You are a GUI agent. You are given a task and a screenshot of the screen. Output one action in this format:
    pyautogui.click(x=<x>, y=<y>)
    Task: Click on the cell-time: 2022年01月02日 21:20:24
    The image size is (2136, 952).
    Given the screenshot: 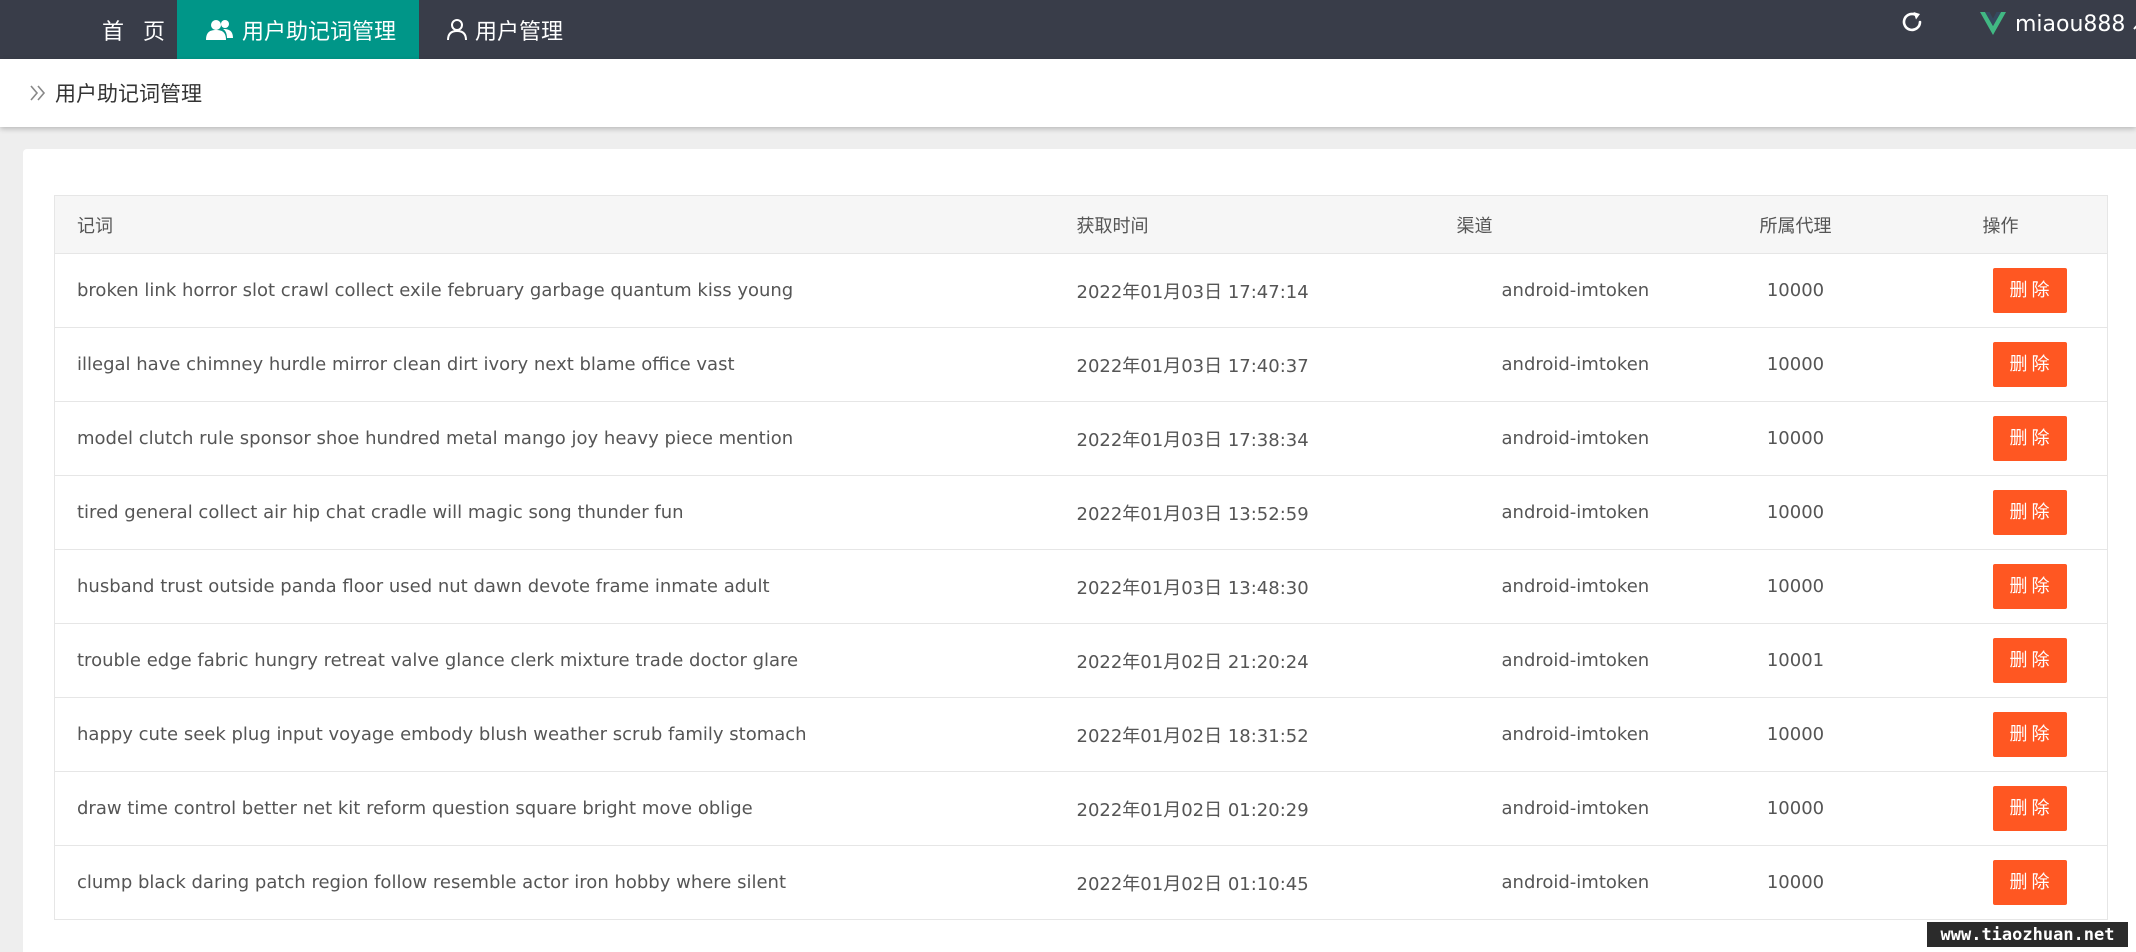 What is the action you would take?
    pyautogui.click(x=1223, y=660)
    